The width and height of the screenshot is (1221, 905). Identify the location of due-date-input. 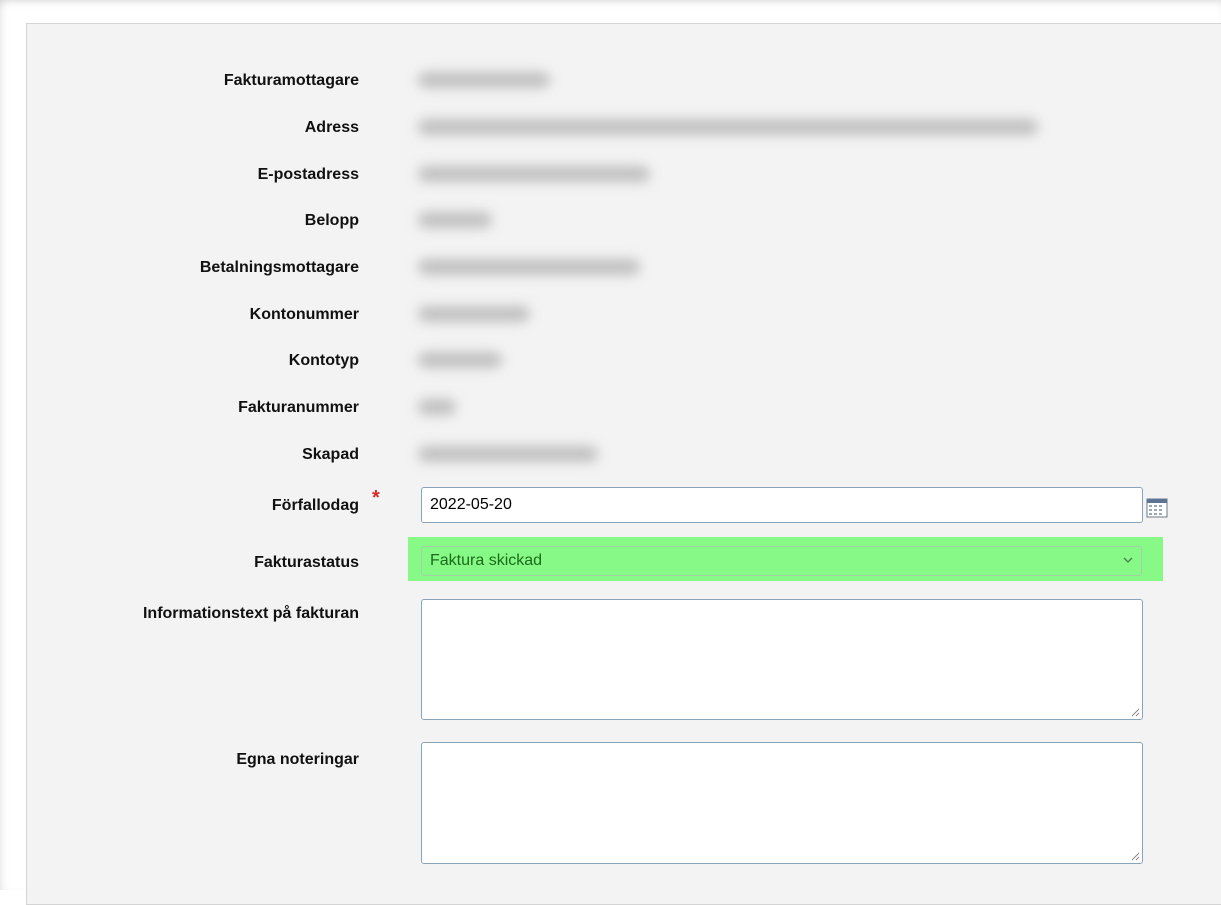
(782, 505).